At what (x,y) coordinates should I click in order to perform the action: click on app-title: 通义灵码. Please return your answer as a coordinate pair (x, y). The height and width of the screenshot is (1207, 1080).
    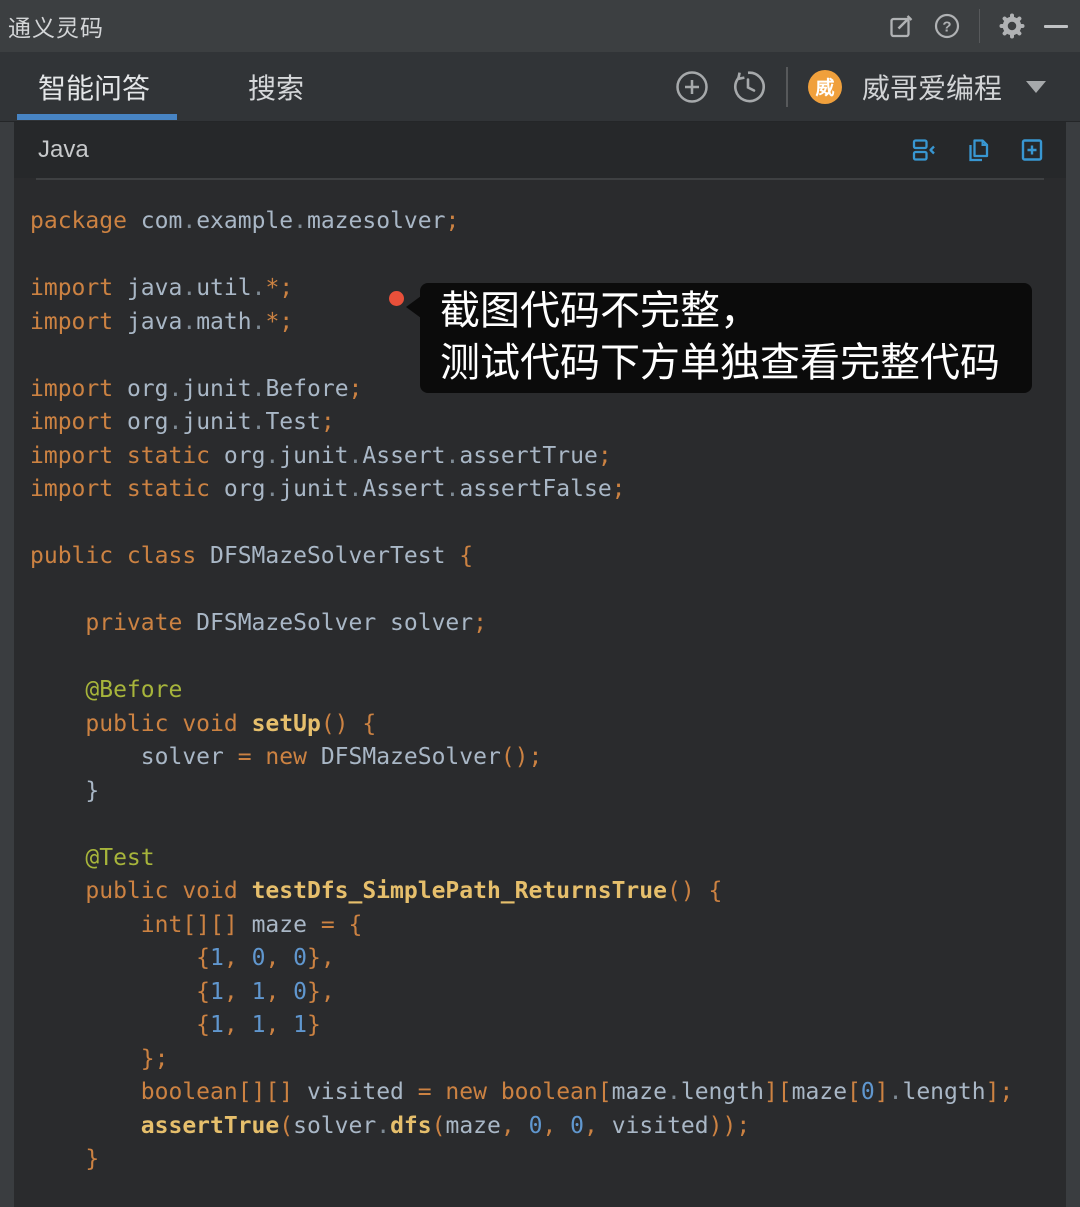
    Looking at the image, I should click on (56, 28).